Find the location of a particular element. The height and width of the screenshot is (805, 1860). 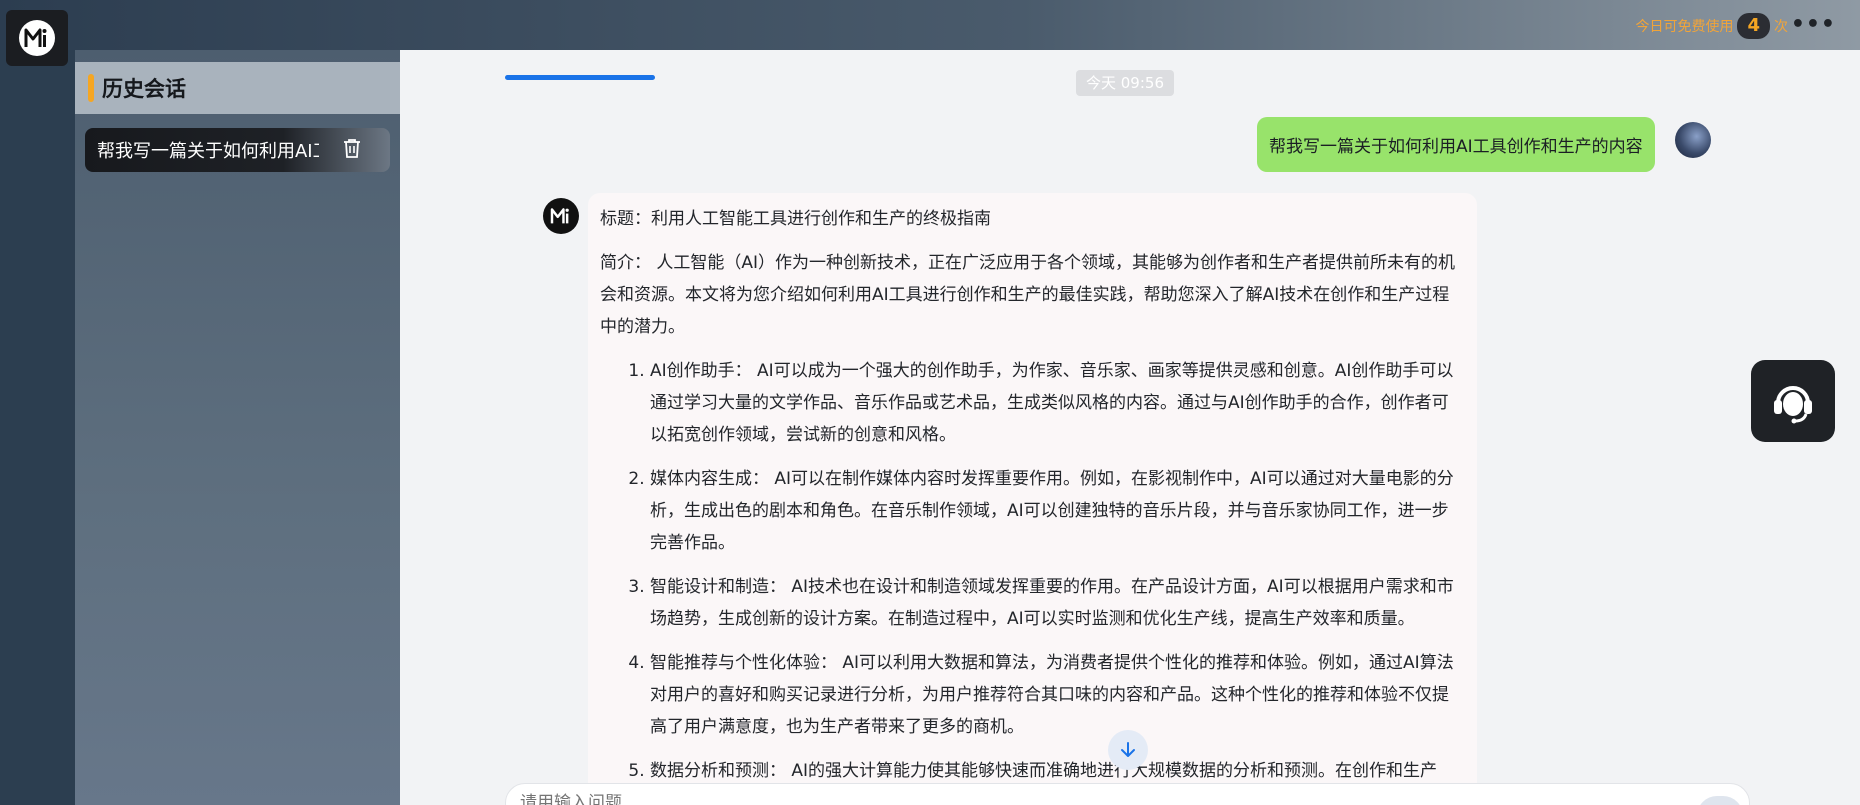

left-rail is located at coordinates (37, 427).